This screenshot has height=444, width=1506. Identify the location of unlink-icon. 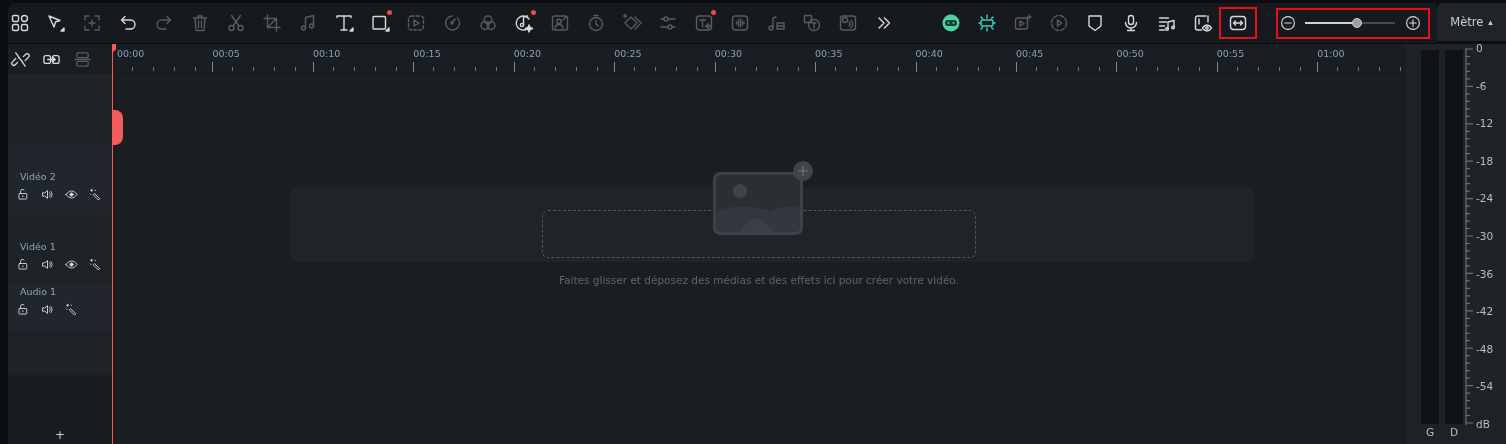
(20, 59).